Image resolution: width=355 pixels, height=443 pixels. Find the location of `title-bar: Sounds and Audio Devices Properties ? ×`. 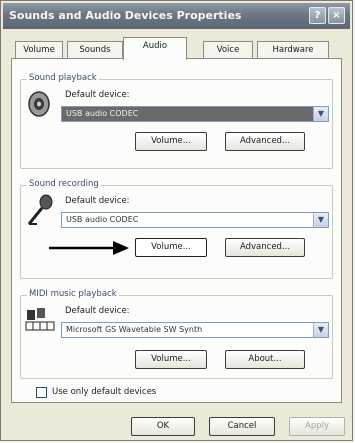

title-bar: Sounds and Audio Devices Properties ? × is located at coordinates (176, 16).